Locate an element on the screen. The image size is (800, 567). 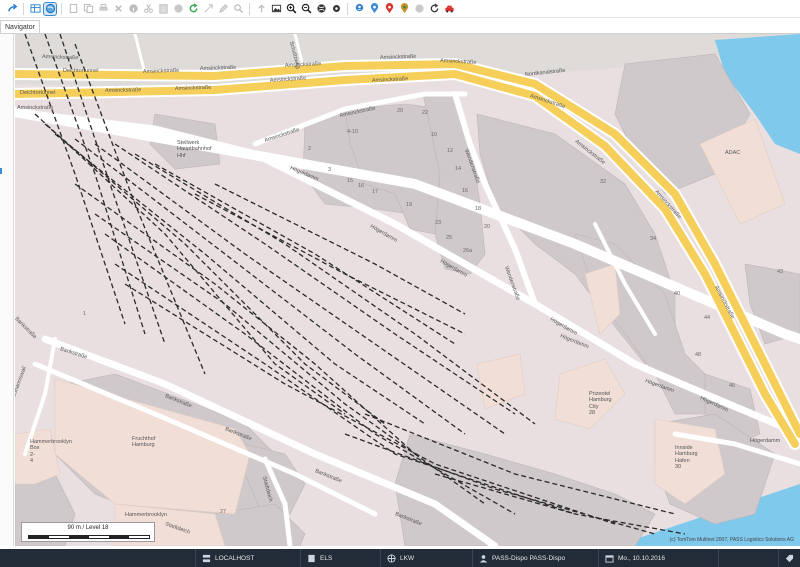
panel-marker is located at coordinates (1, 171).